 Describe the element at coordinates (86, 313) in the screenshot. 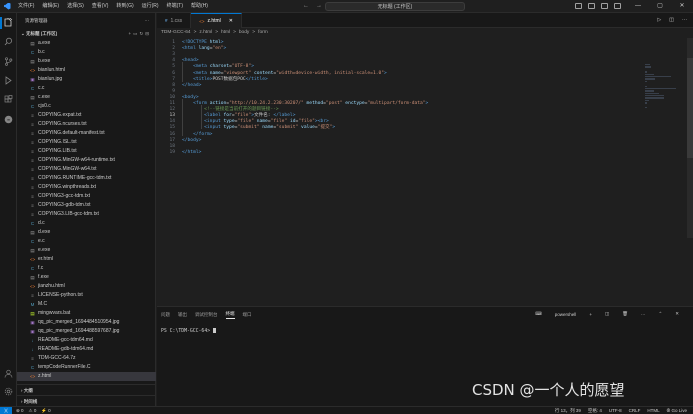

I see `file-tree-item: ▤ mingwvars.bat` at that location.